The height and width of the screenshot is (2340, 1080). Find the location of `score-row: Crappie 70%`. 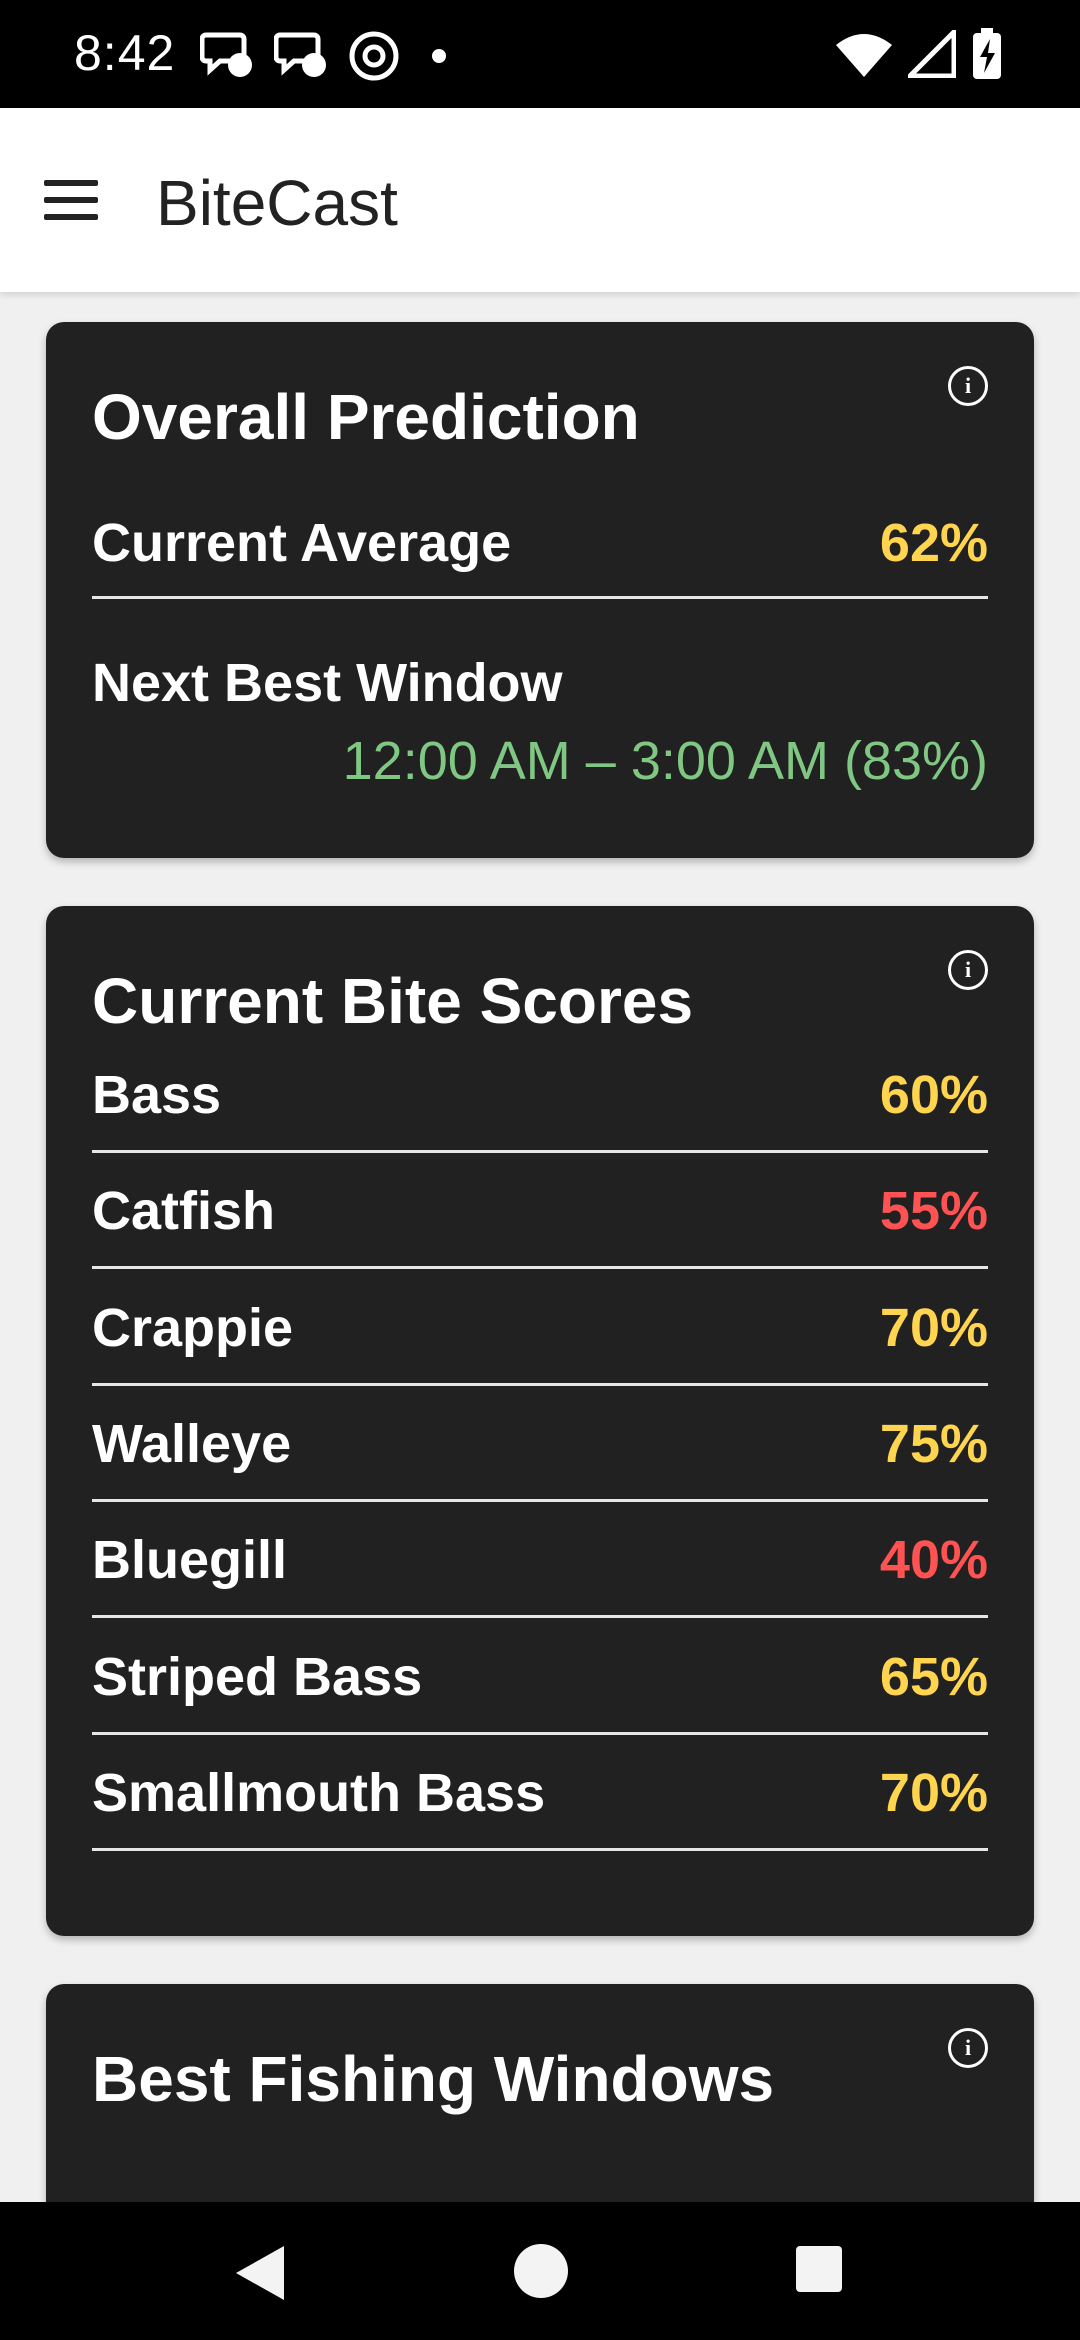

score-row: Crappie 70% is located at coordinates (540, 1326).